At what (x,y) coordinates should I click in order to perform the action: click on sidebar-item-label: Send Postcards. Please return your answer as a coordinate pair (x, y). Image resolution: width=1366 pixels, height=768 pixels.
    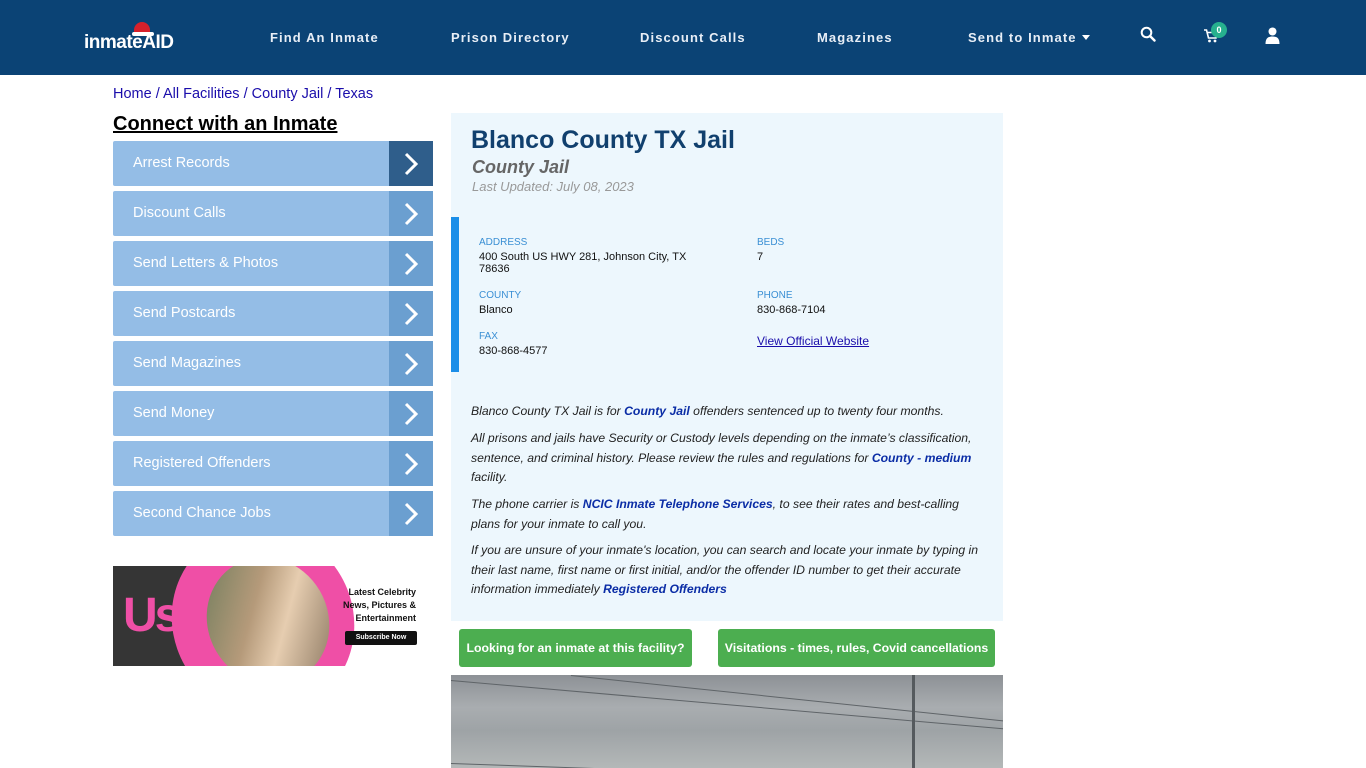
    Looking at the image, I should click on (184, 313).